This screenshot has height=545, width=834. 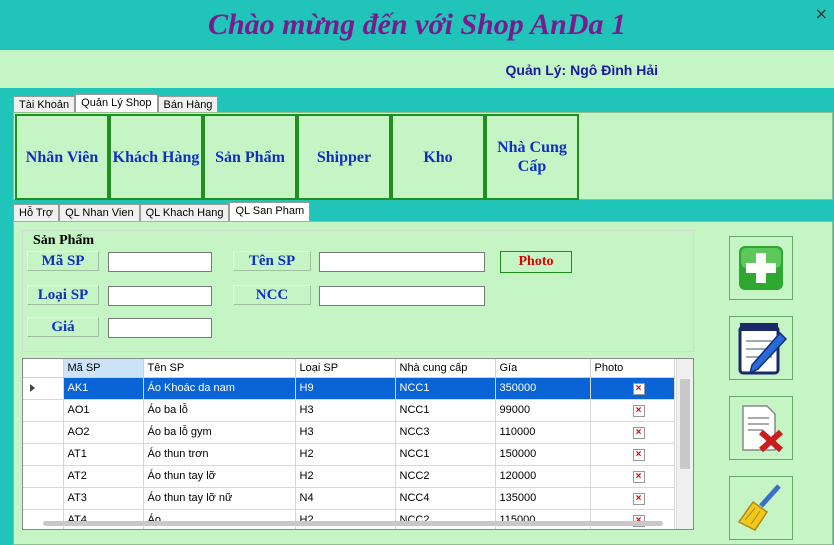 I want to click on loai-sp-input, so click(x=160, y=296).